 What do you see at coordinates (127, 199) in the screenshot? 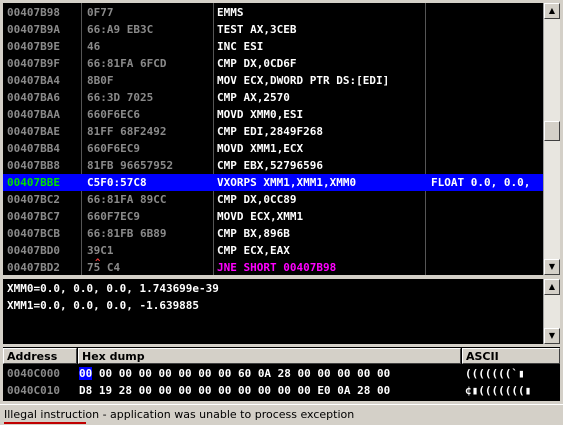
I see `instruction-hex: 66:81FA 89CC` at bounding box center [127, 199].